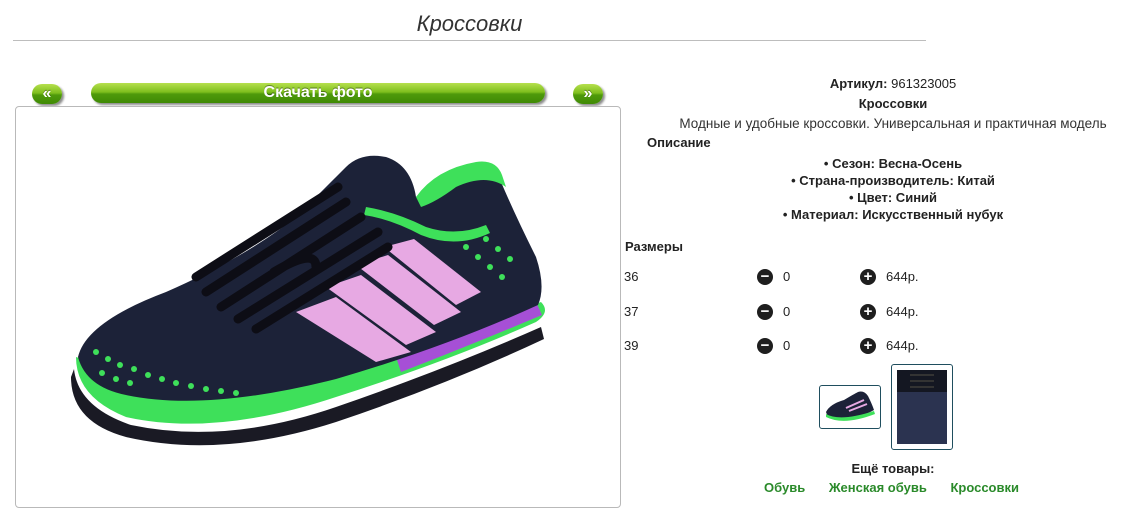  I want to click on size-row: 36 − 0 + 644р., so click(823, 278).